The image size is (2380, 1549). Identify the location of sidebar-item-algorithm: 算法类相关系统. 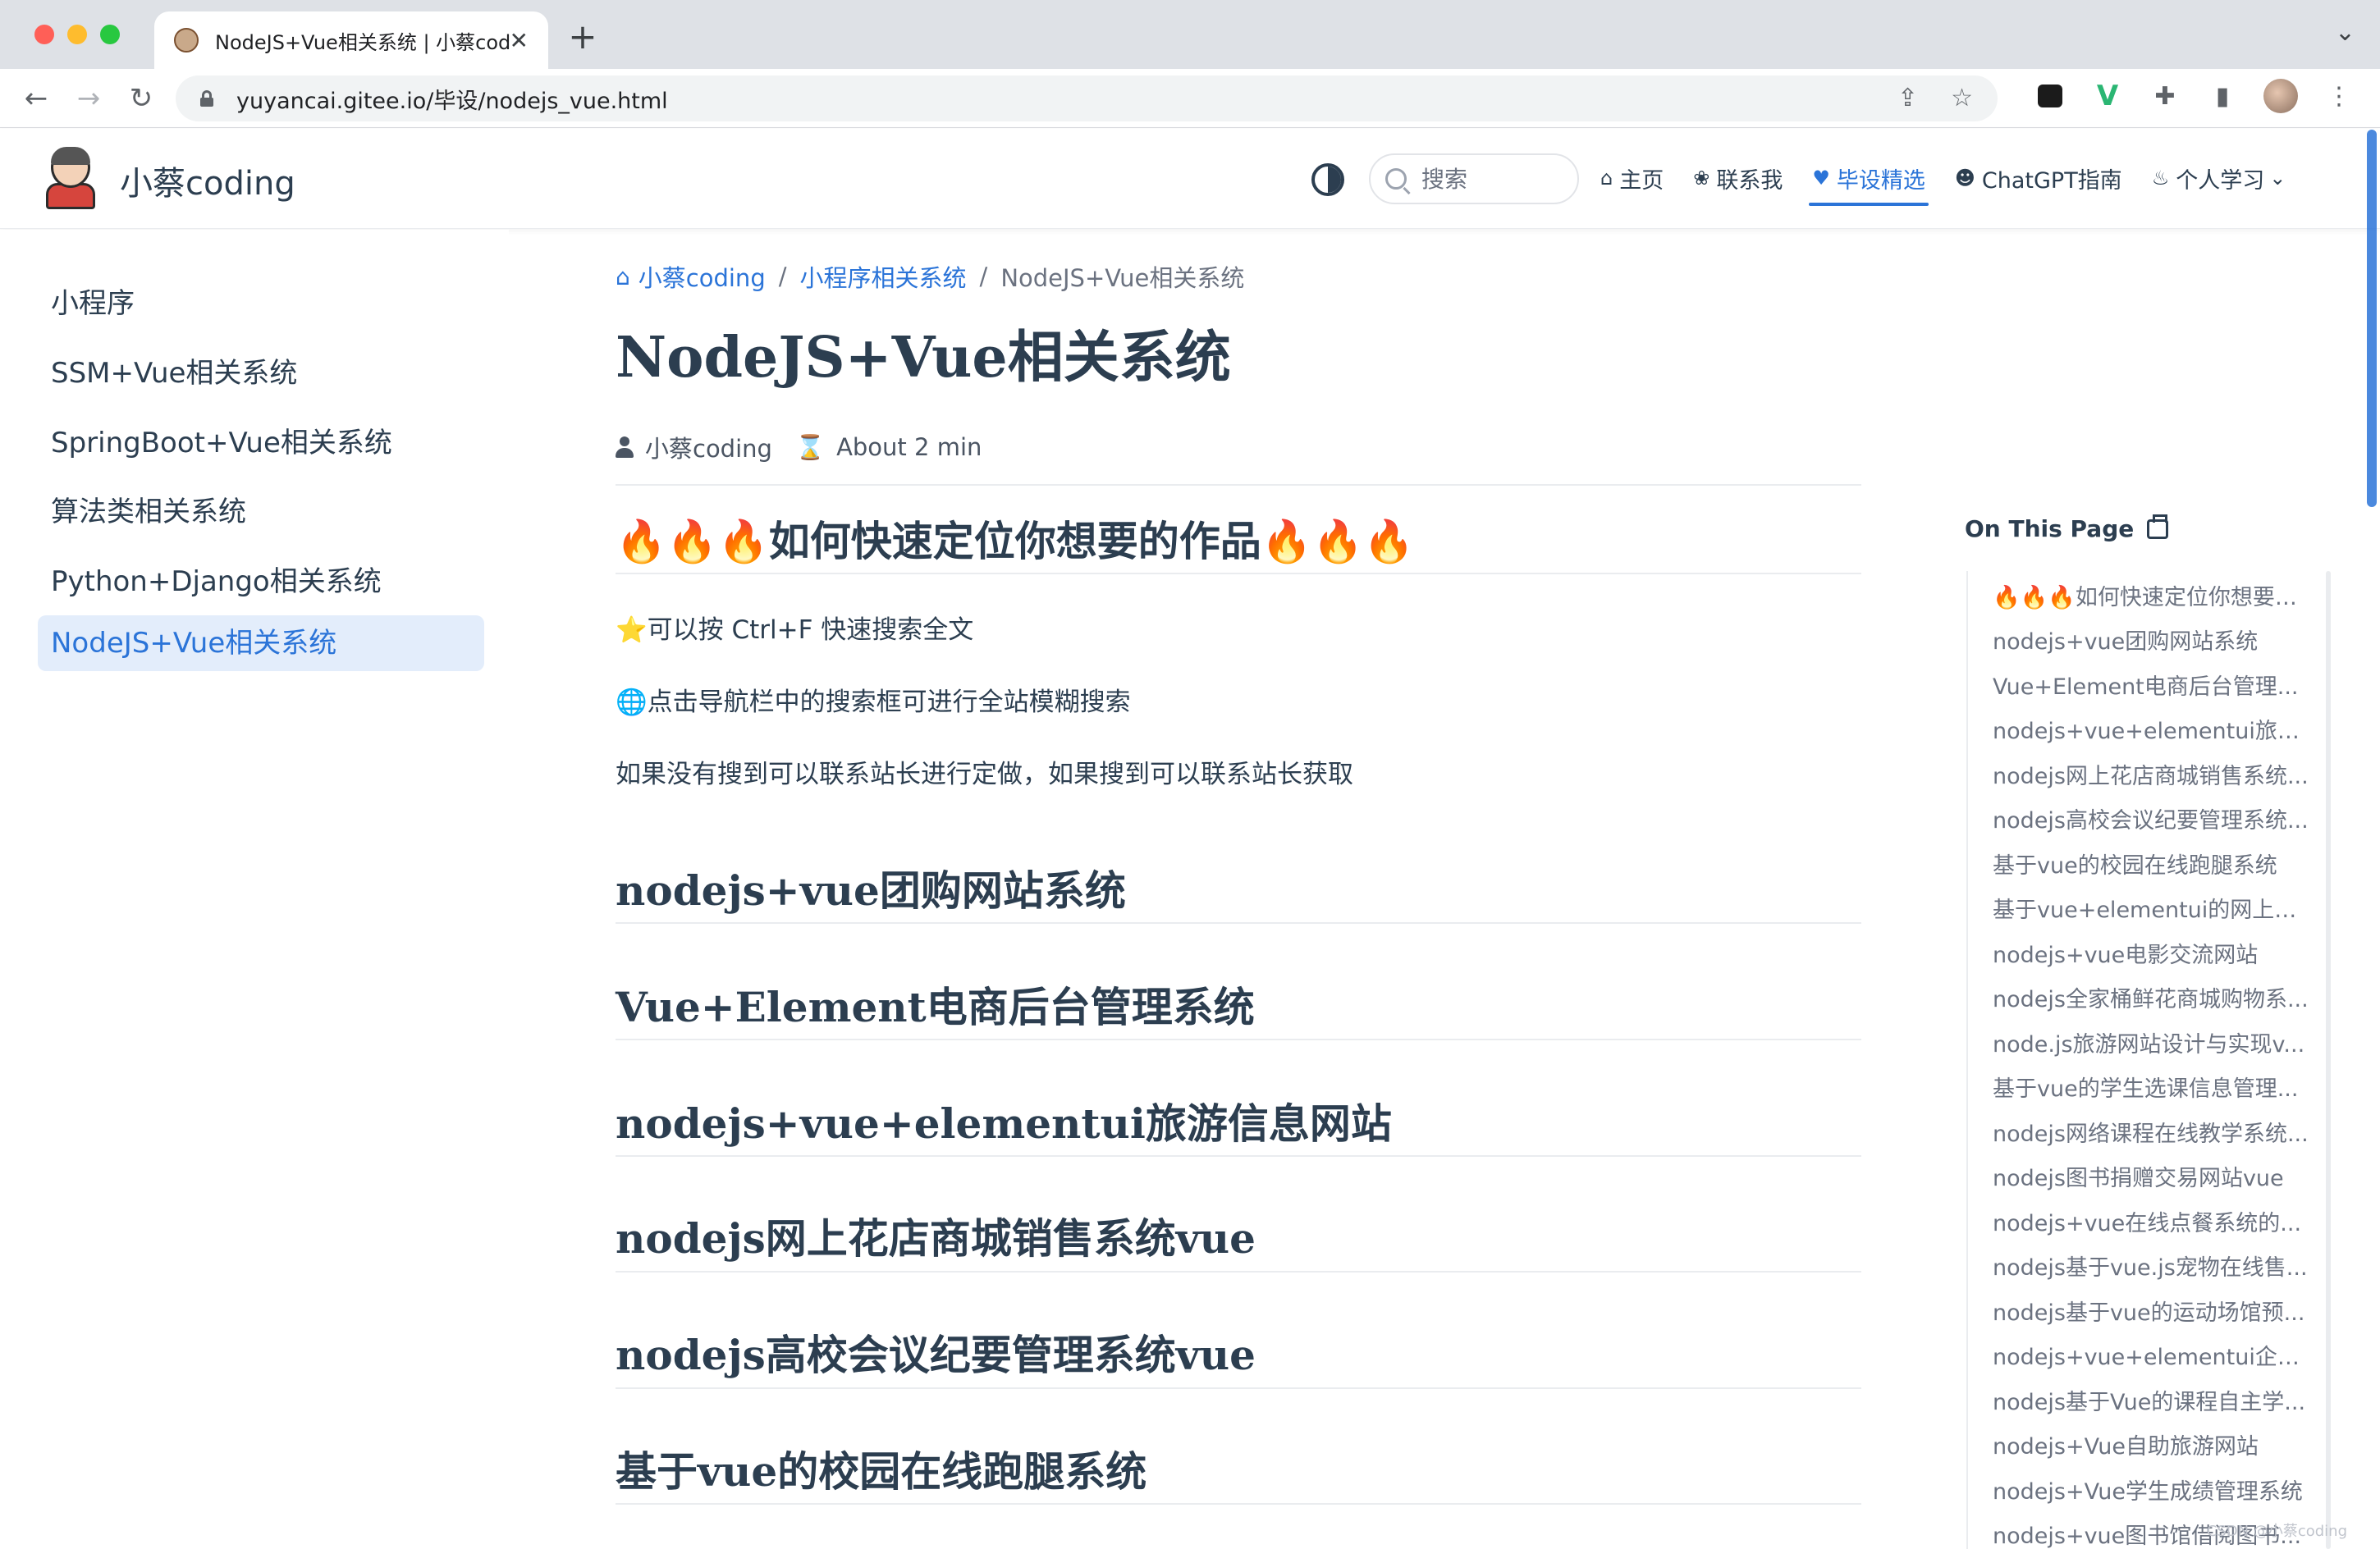
(261, 512).